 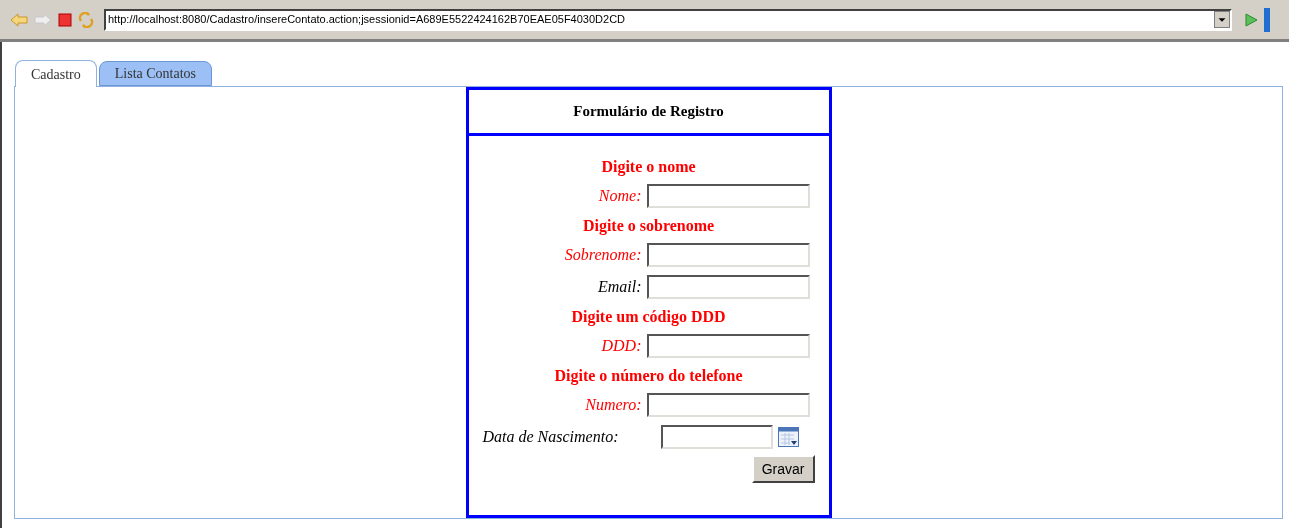 What do you see at coordinates (783, 469) in the screenshot?
I see `submit-button: Gravar` at bounding box center [783, 469].